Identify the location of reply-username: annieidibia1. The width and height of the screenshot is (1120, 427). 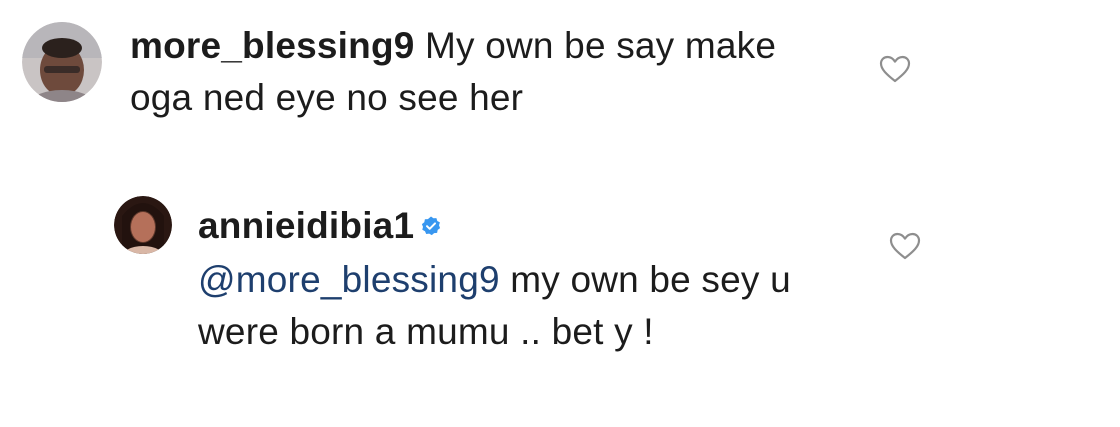
(306, 225).